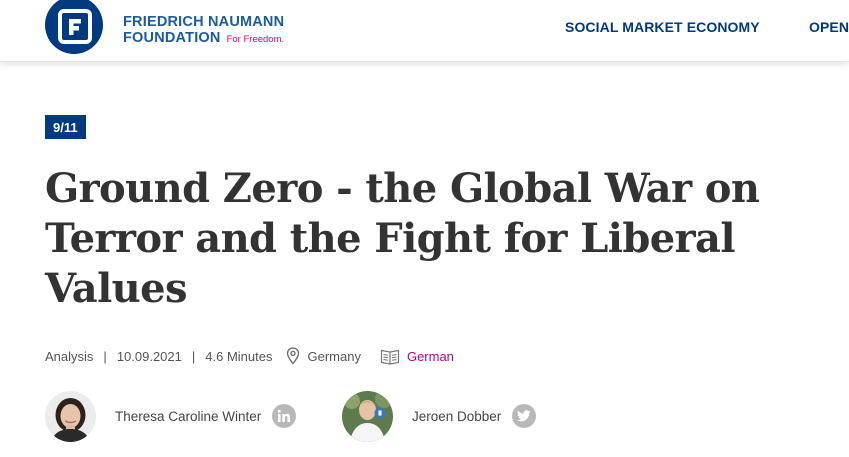 This screenshot has height=457, width=849. I want to click on fnf-logo-icon, so click(74, 27).